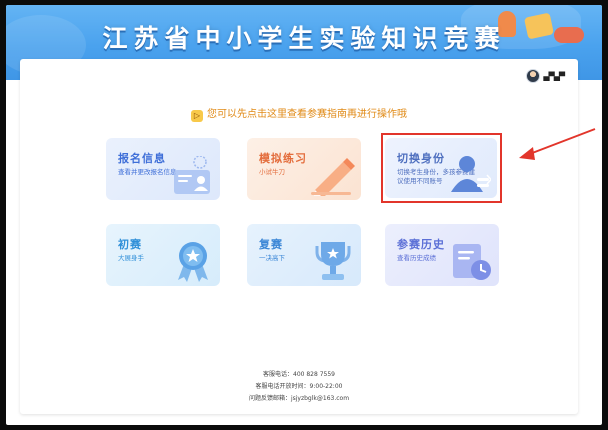 Image resolution: width=608 pixels, height=430 pixels. Describe the element at coordinates (307, 114) in the screenshot. I see `guide-tip-text: 您可以先点击这里查看参赛指南再进行操作哦` at that location.